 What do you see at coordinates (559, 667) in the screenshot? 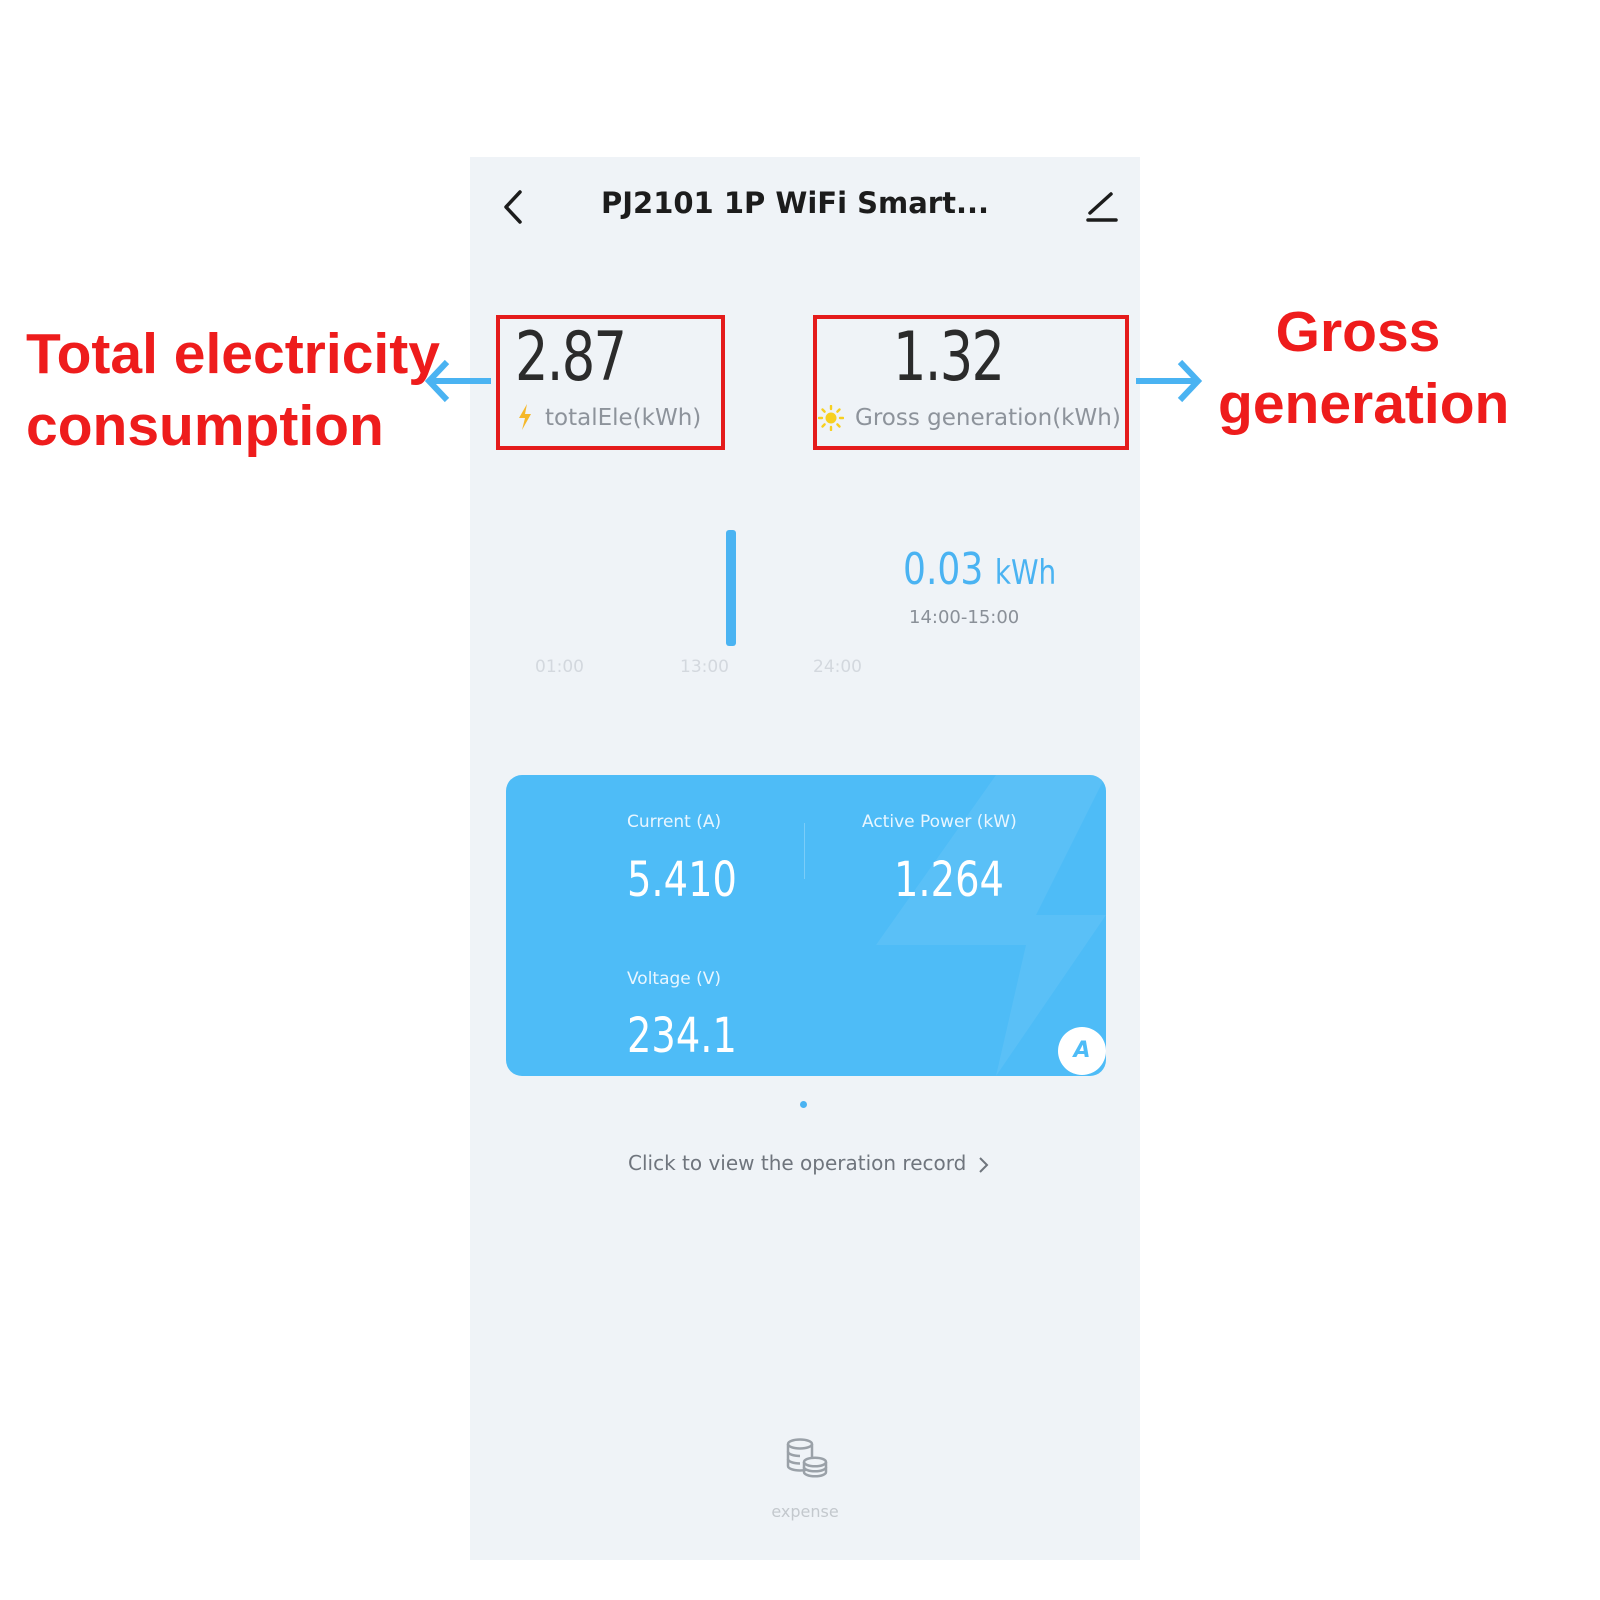
I see `axis-tick-start: 01:00` at bounding box center [559, 667].